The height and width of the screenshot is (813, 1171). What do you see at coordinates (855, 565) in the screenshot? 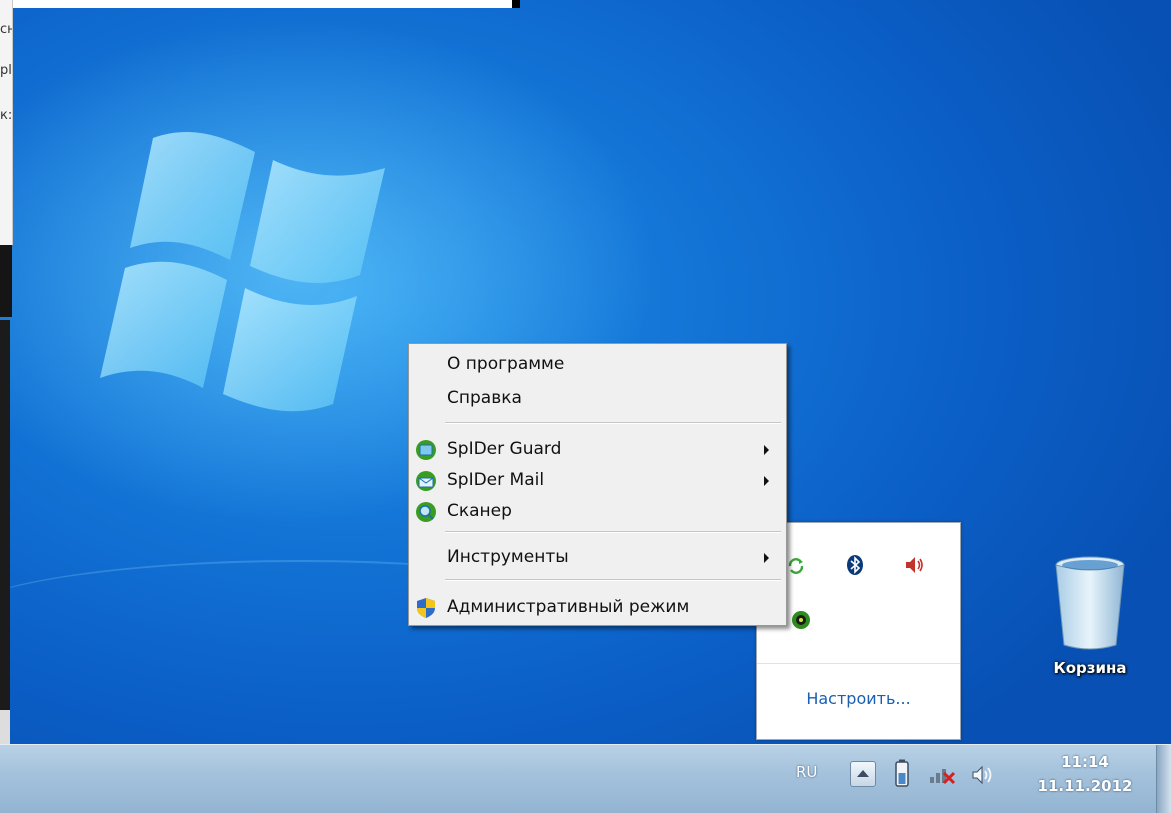
I see `bluetooth-icon` at bounding box center [855, 565].